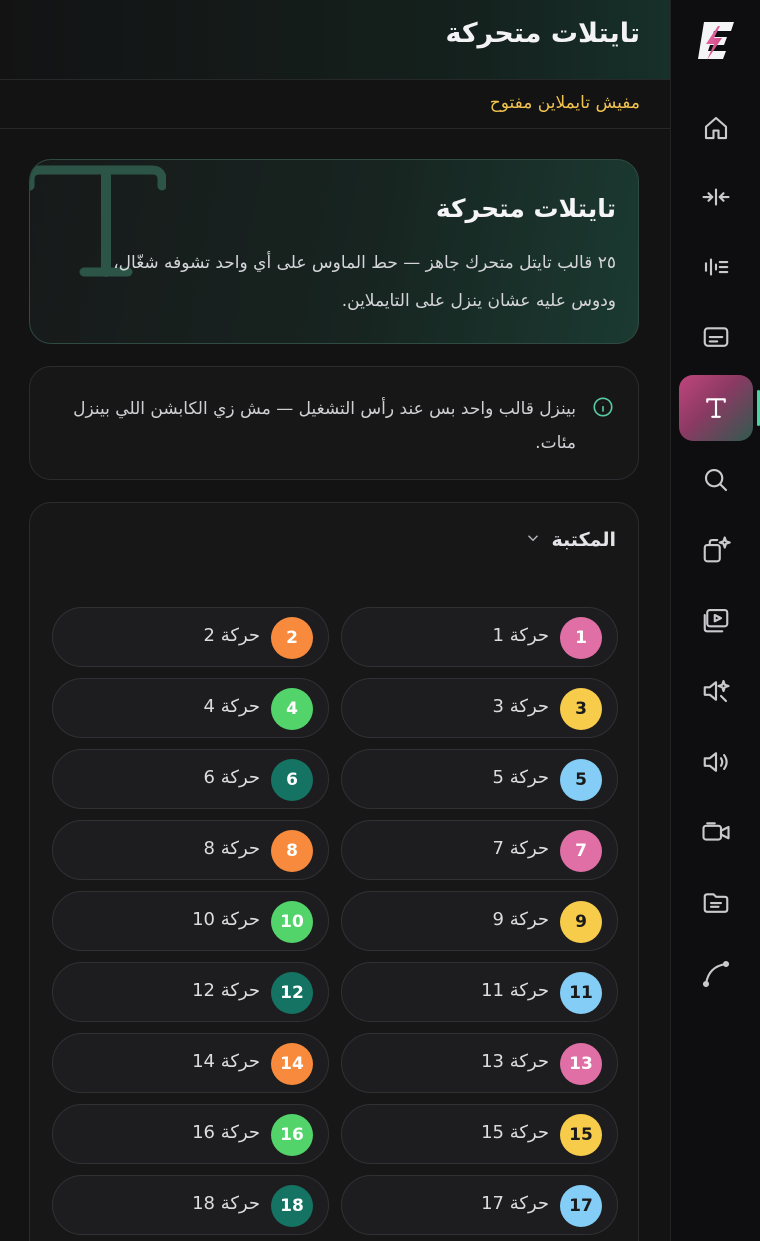  What do you see at coordinates (190, 637) in the screenshot?
I see `animation-item: 2 حركة 2` at bounding box center [190, 637].